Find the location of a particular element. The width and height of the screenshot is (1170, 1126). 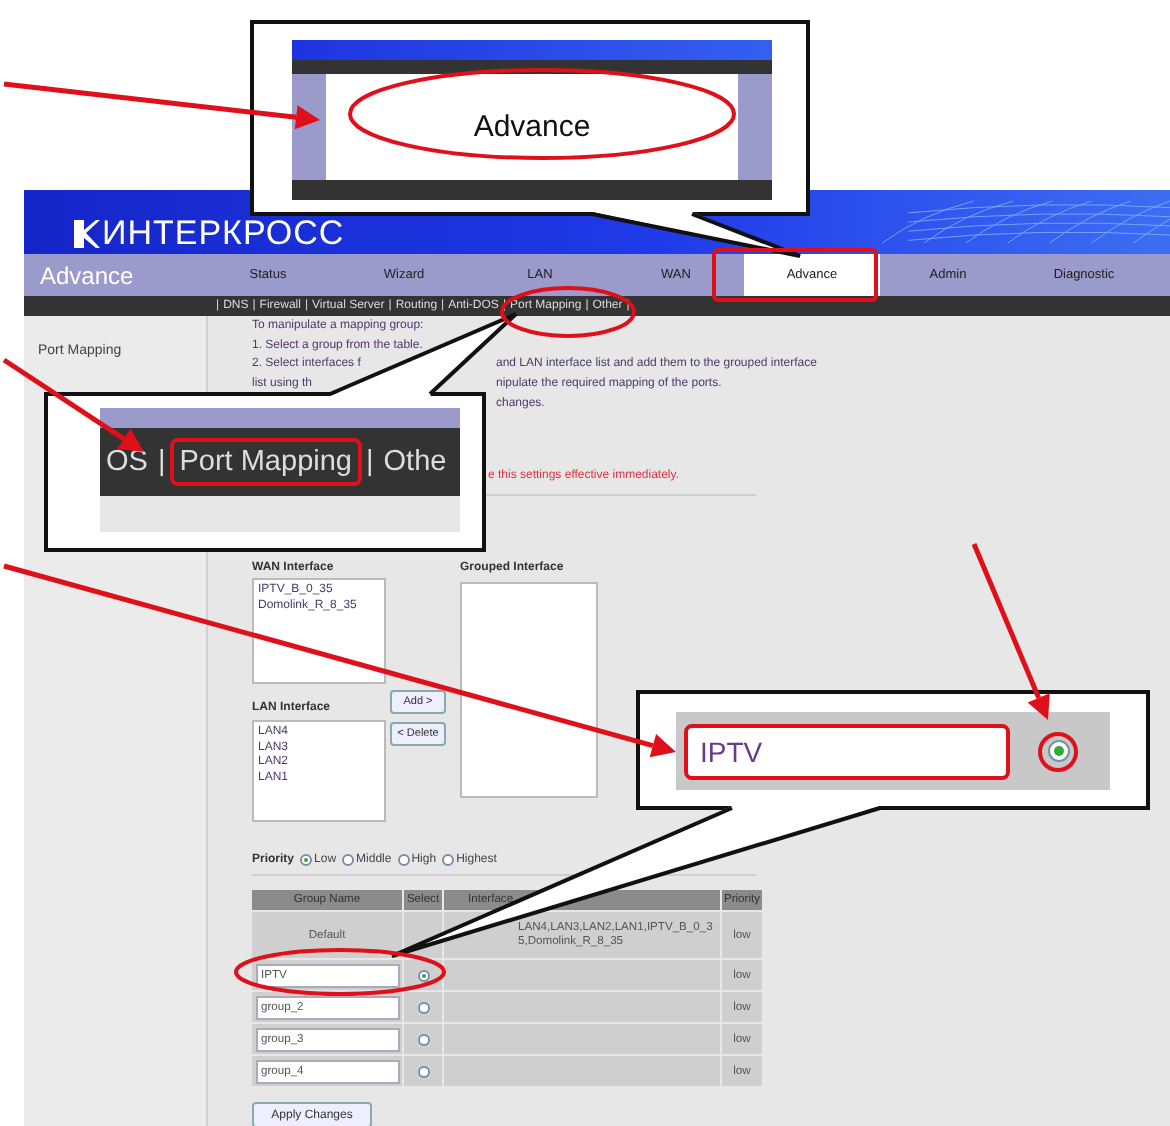

page-title: Advance is located at coordinates (87, 275).